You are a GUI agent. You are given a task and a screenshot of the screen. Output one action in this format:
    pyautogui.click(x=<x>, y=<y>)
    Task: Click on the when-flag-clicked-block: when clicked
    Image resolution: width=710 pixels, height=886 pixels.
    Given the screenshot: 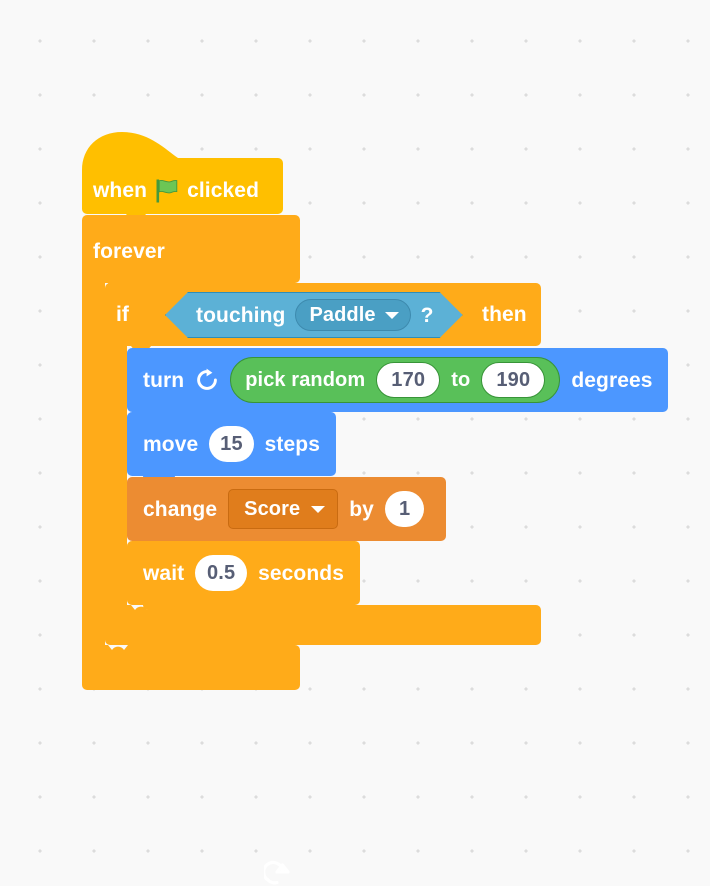 What is the action you would take?
    pyautogui.click(x=182, y=175)
    